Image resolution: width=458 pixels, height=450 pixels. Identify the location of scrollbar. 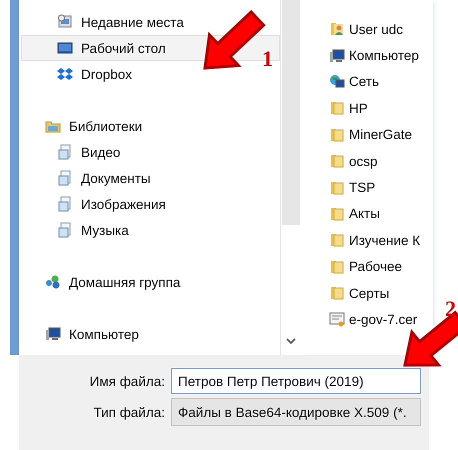
(290, 177).